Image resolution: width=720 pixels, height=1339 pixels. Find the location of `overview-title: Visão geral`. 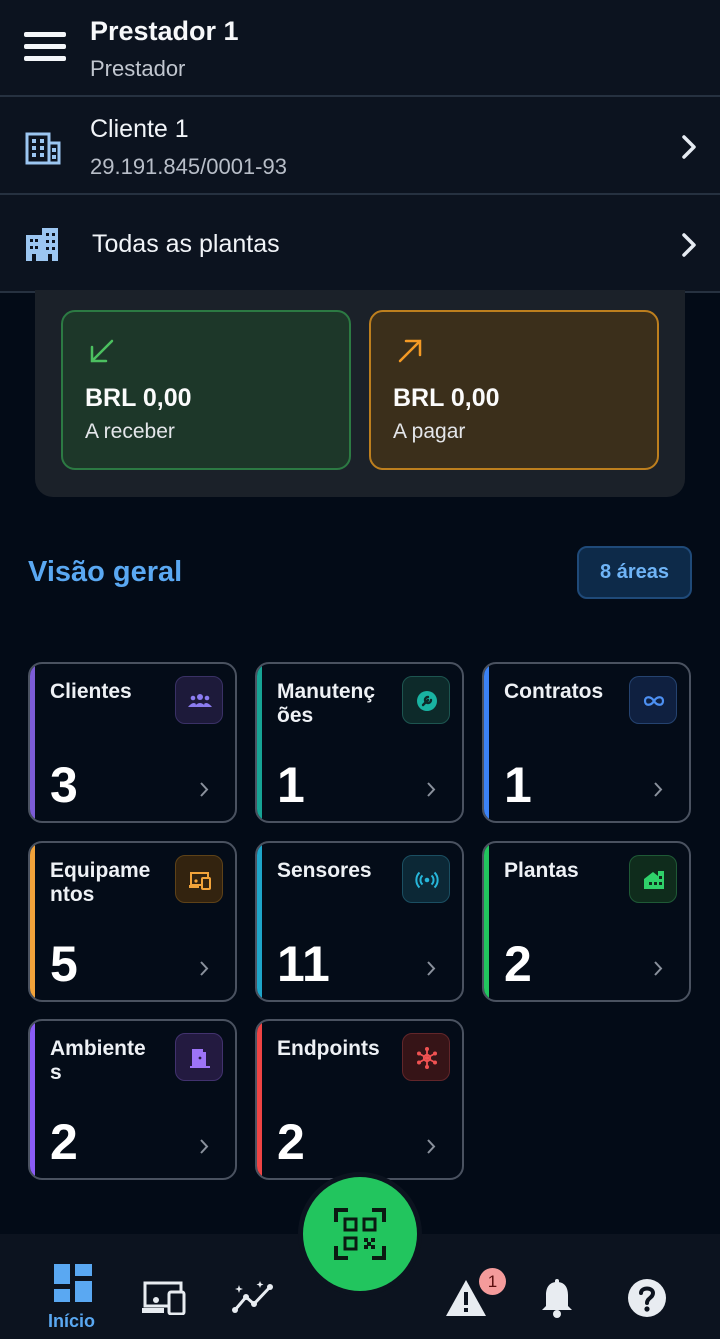

overview-title: Visão geral is located at coordinates (105, 572).